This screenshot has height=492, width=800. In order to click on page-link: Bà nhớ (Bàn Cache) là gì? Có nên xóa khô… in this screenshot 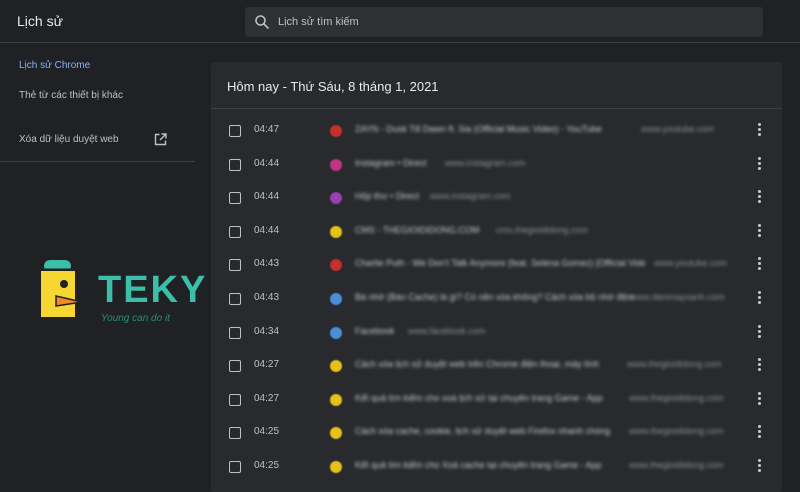, I will do `click(494, 297)`.